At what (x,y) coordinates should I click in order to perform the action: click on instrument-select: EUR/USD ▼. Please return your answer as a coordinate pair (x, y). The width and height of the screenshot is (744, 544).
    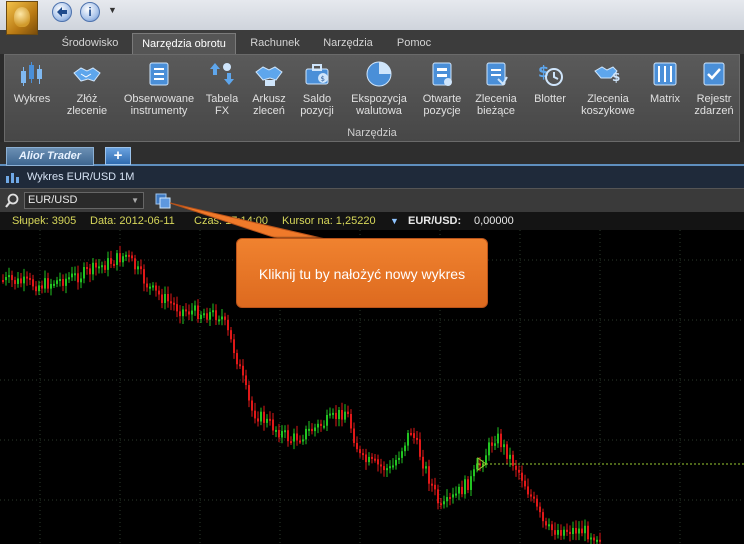
    Looking at the image, I should click on (84, 200).